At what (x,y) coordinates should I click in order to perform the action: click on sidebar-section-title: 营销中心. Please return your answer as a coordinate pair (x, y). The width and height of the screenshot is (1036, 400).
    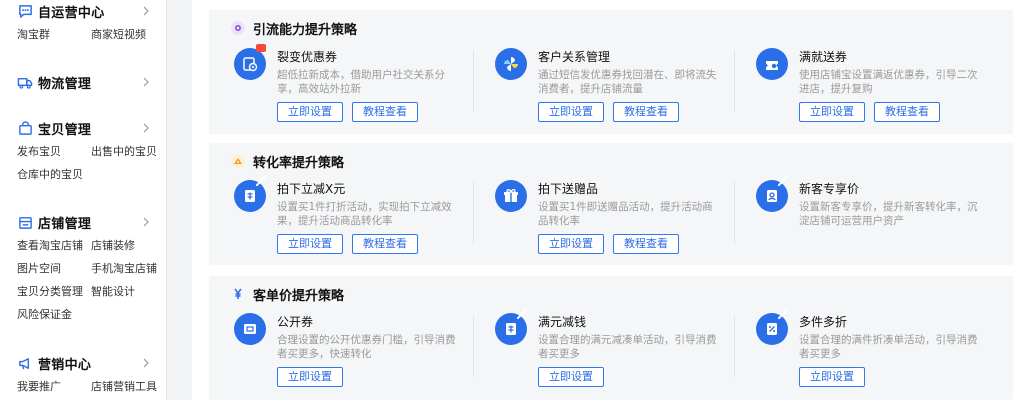
    Looking at the image, I should click on (65, 365).